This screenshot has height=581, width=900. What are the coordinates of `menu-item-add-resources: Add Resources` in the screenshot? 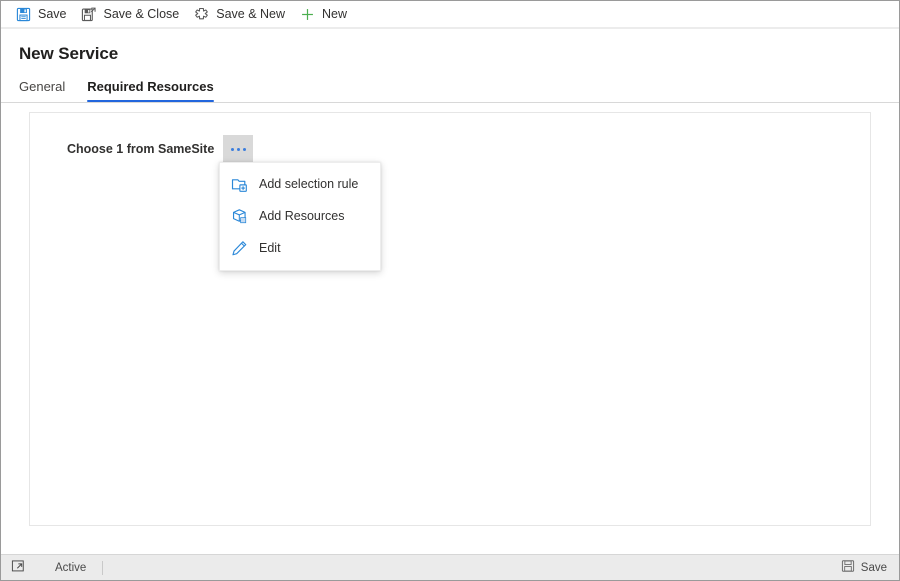 It's located at (300, 216).